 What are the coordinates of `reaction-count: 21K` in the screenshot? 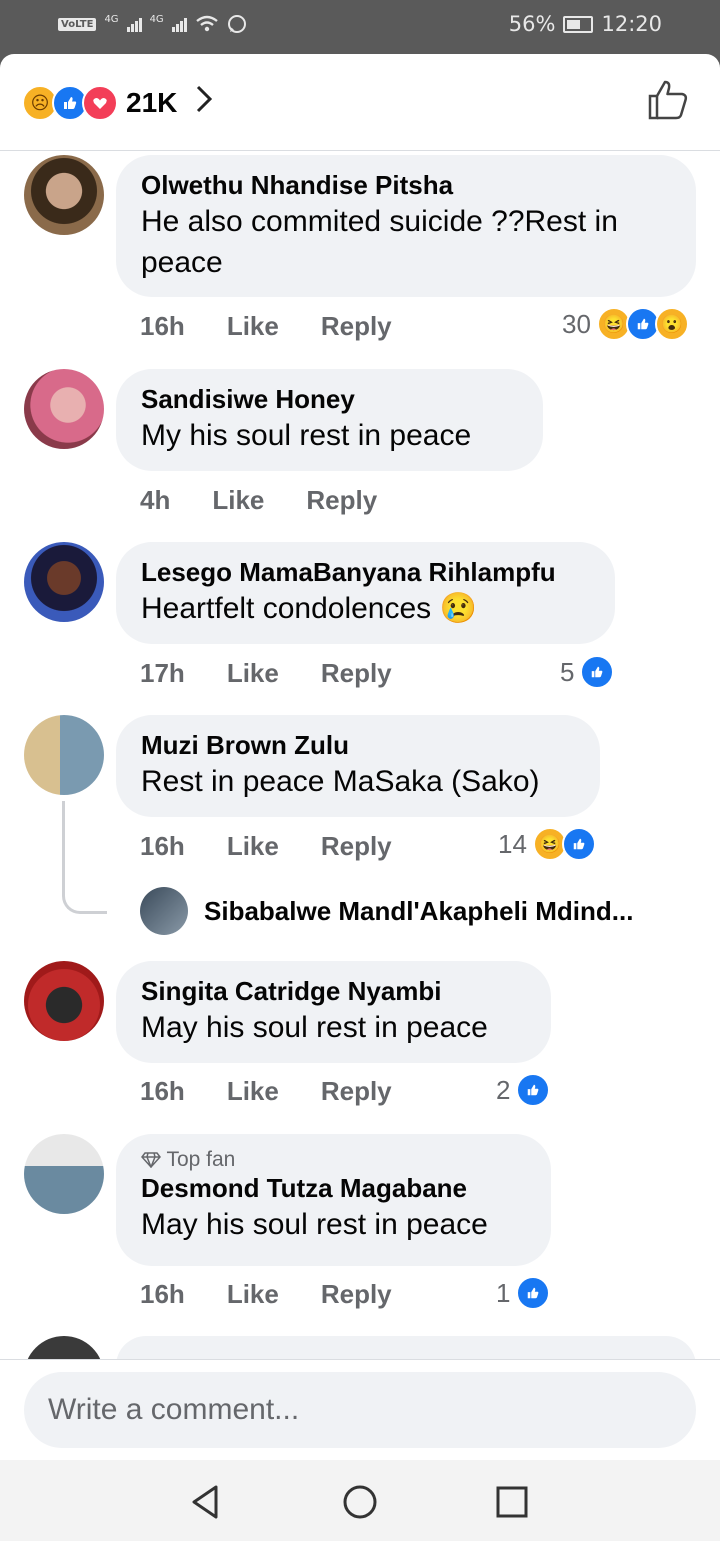 It's located at (152, 102).